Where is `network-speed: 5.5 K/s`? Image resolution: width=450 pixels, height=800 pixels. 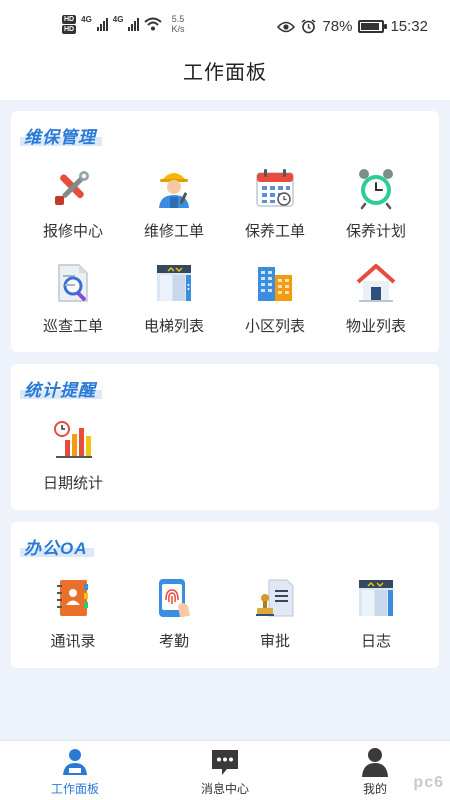
network-speed: 5.5 K/s is located at coordinates (178, 24).